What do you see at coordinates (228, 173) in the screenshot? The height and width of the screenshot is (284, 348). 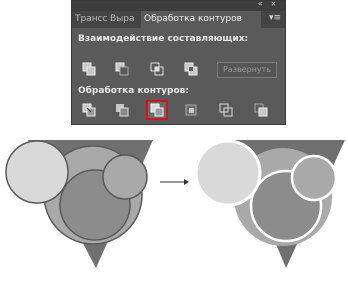 I see `merged-left-circle` at bounding box center [228, 173].